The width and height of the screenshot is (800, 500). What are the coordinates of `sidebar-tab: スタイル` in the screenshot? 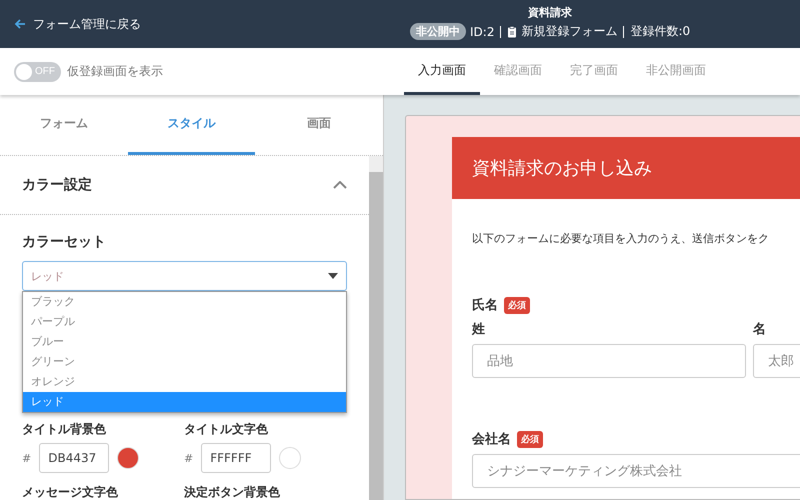 It's located at (192, 125).